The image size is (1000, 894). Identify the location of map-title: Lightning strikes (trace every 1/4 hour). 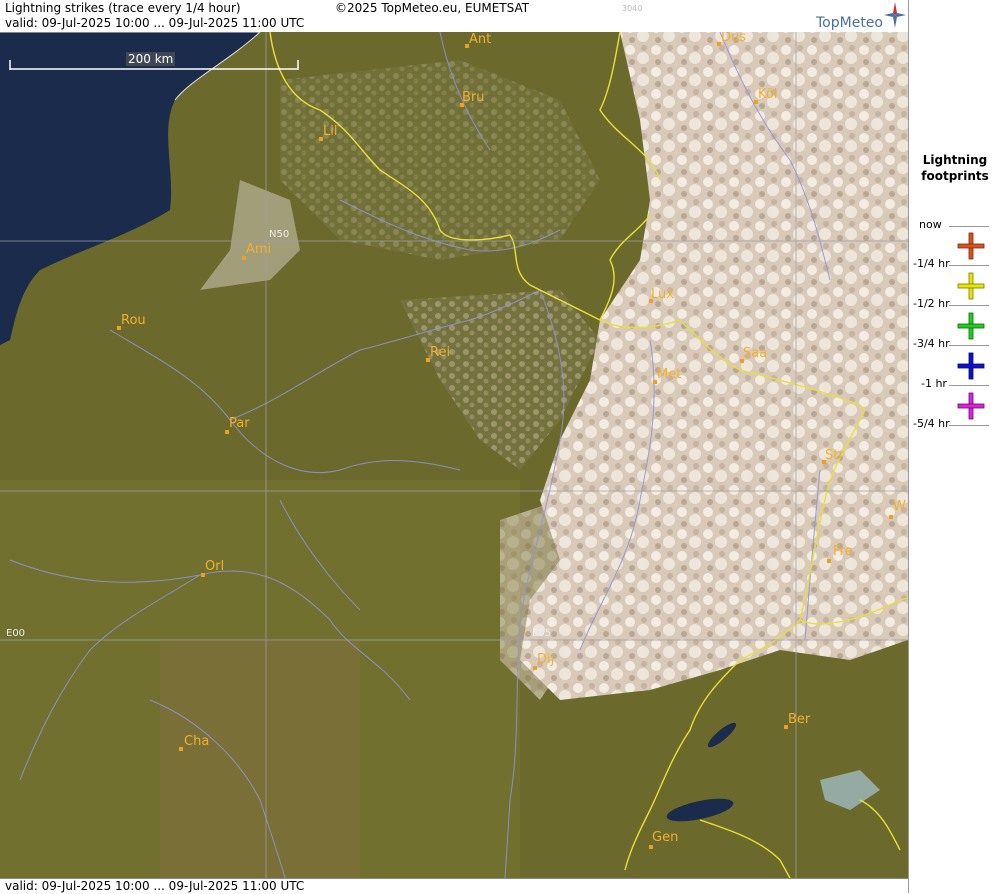
(123, 8).